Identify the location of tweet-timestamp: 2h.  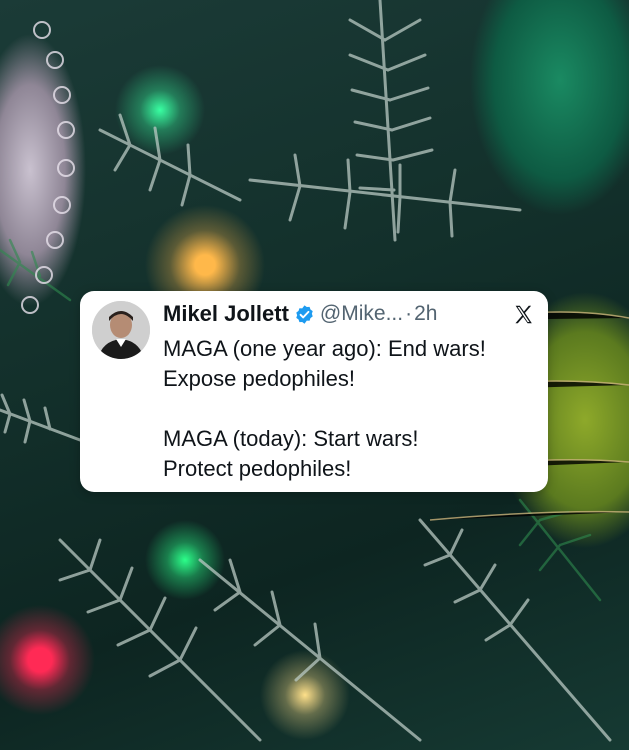
(425, 314).